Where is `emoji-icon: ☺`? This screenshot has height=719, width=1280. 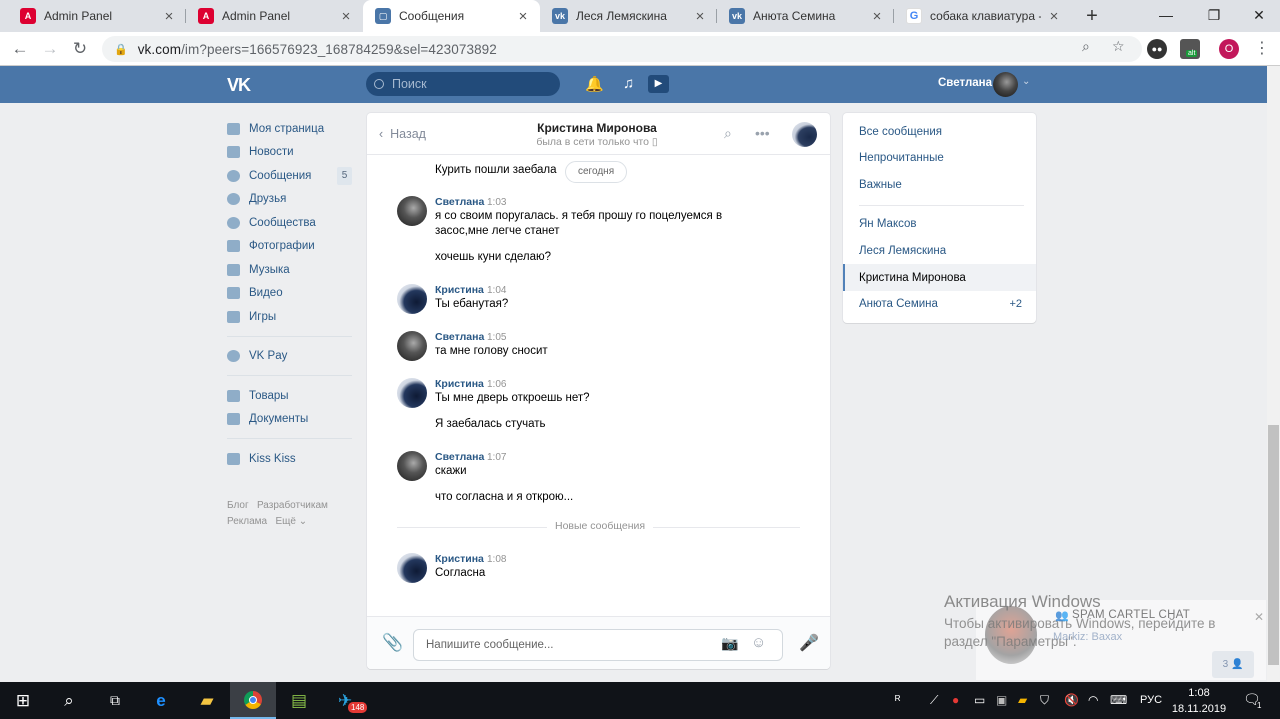 emoji-icon: ☺ is located at coordinates (758, 642).